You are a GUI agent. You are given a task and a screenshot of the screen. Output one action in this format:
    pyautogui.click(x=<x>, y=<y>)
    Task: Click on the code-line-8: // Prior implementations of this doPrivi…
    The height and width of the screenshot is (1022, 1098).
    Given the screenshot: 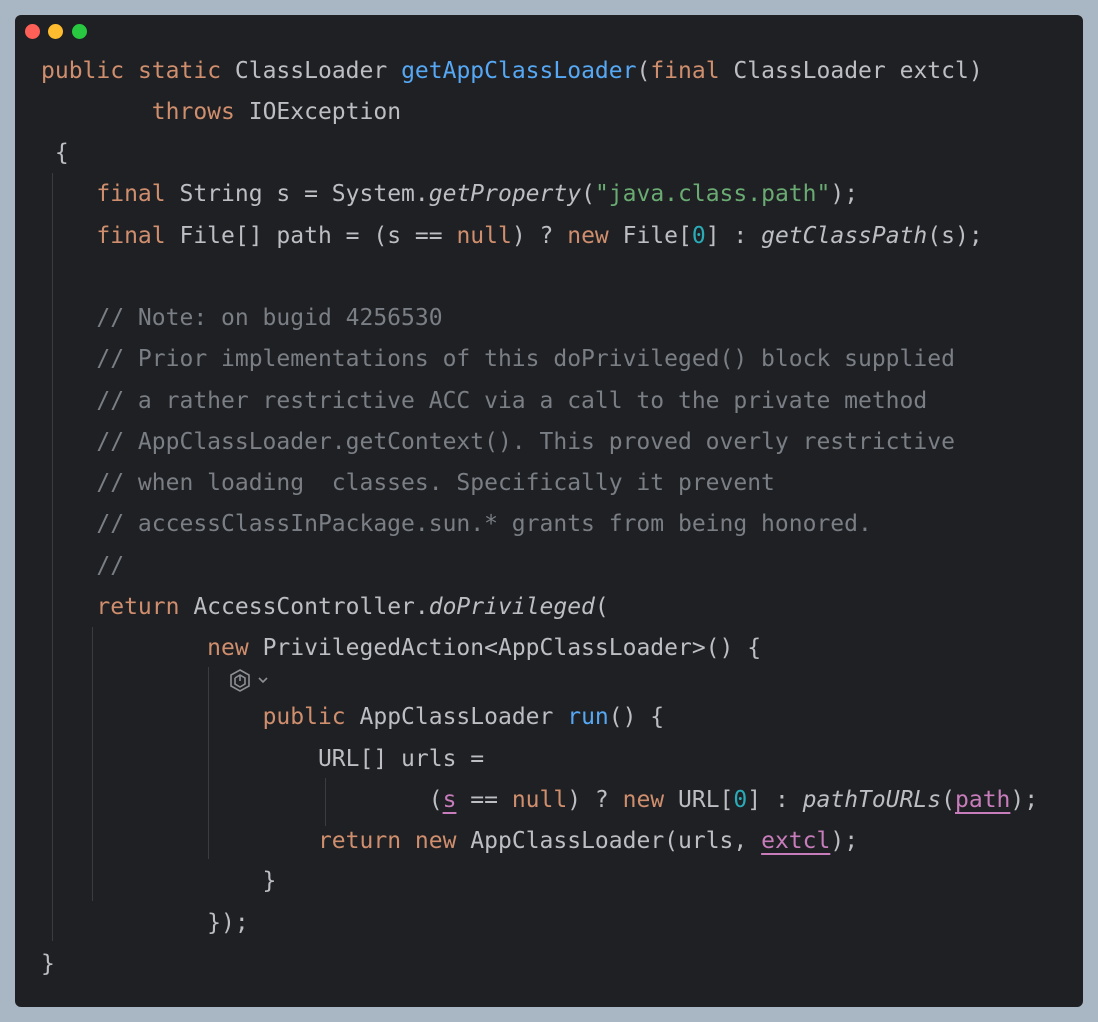 What is the action you would take?
    pyautogui.click(x=498, y=359)
    